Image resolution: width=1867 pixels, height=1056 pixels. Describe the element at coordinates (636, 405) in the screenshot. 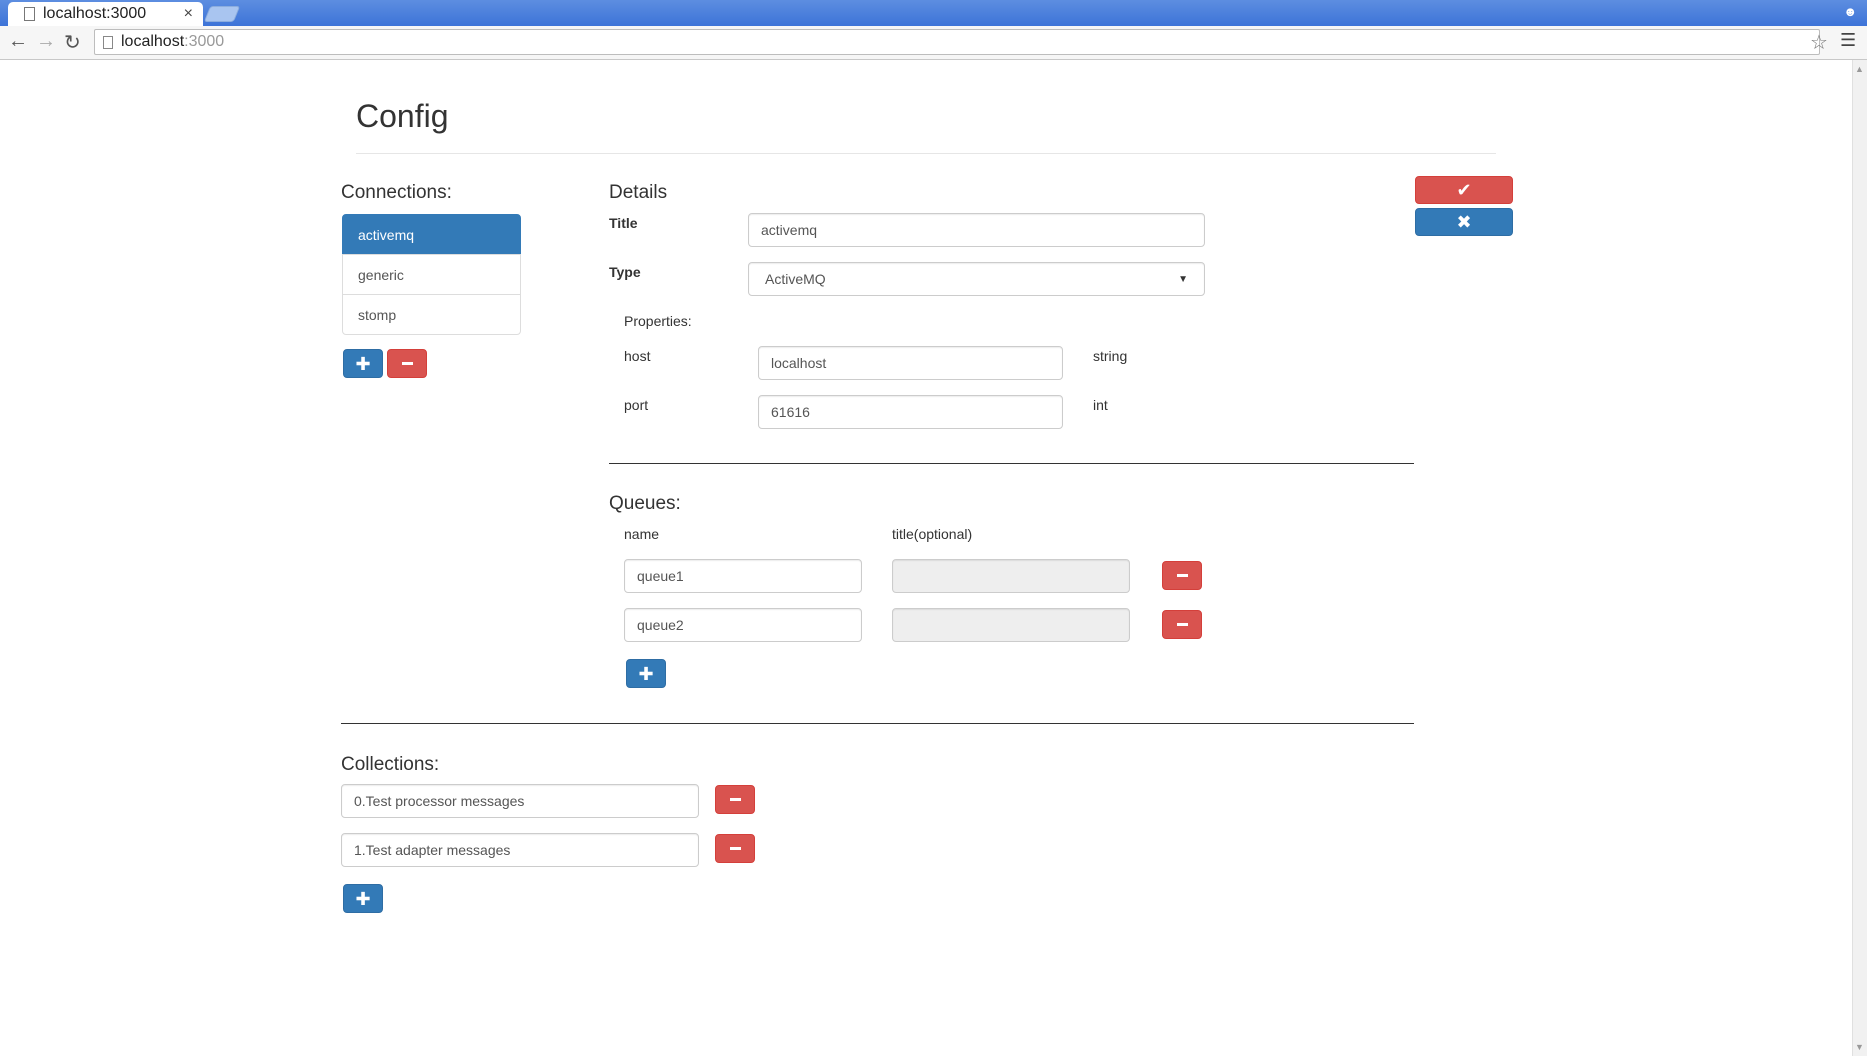

I see `property-name-port: port` at that location.